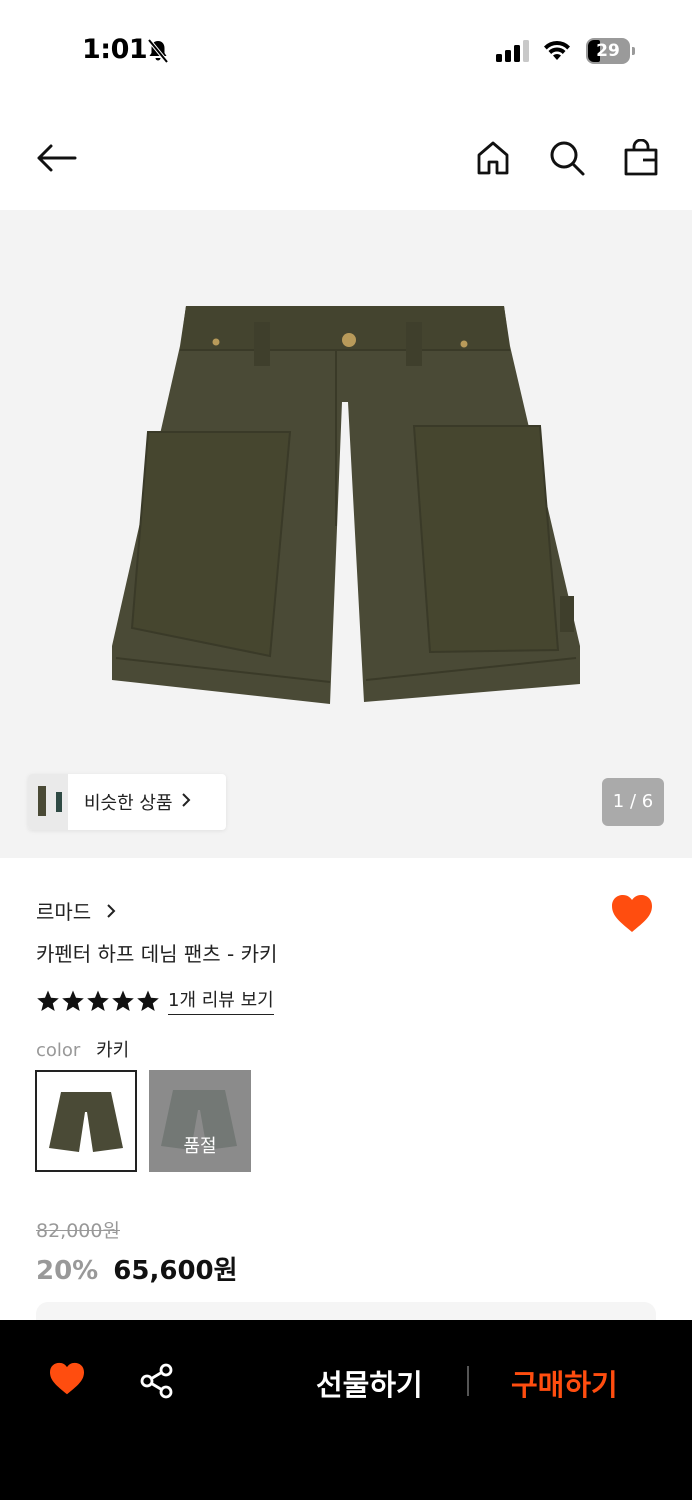 The image size is (692, 1500). I want to click on original-price: 82,000원, so click(78, 1231).